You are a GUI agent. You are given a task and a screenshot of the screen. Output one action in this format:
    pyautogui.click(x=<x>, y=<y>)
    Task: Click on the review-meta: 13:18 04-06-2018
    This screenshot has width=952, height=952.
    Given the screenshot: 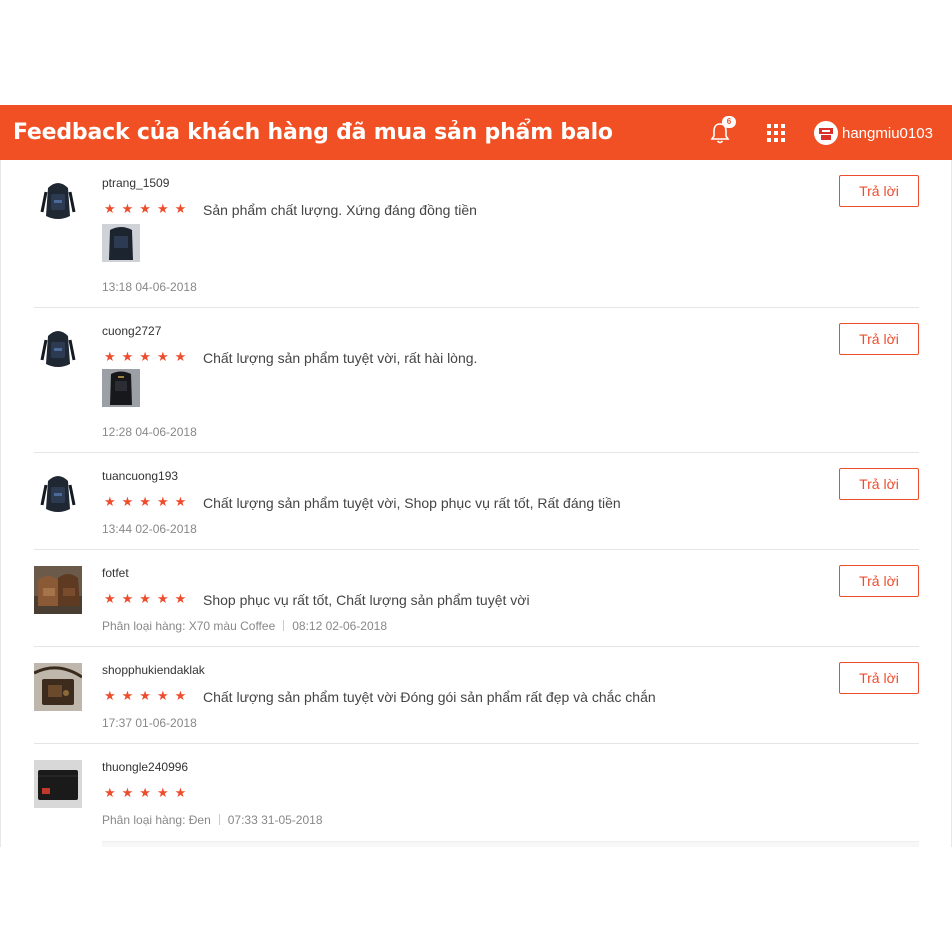 What is the action you would take?
    pyautogui.click(x=149, y=287)
    